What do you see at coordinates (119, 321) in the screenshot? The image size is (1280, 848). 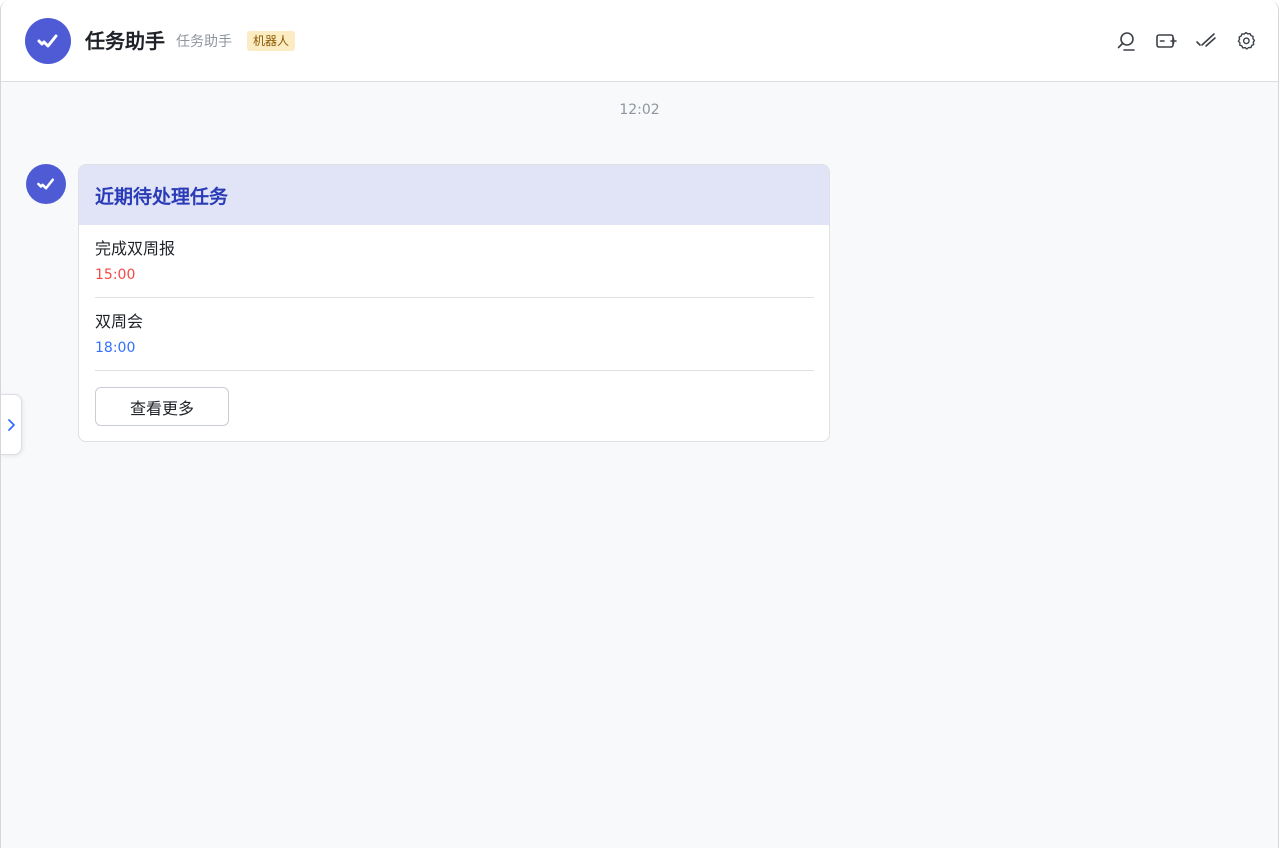 I see `task-name: 双周会` at bounding box center [119, 321].